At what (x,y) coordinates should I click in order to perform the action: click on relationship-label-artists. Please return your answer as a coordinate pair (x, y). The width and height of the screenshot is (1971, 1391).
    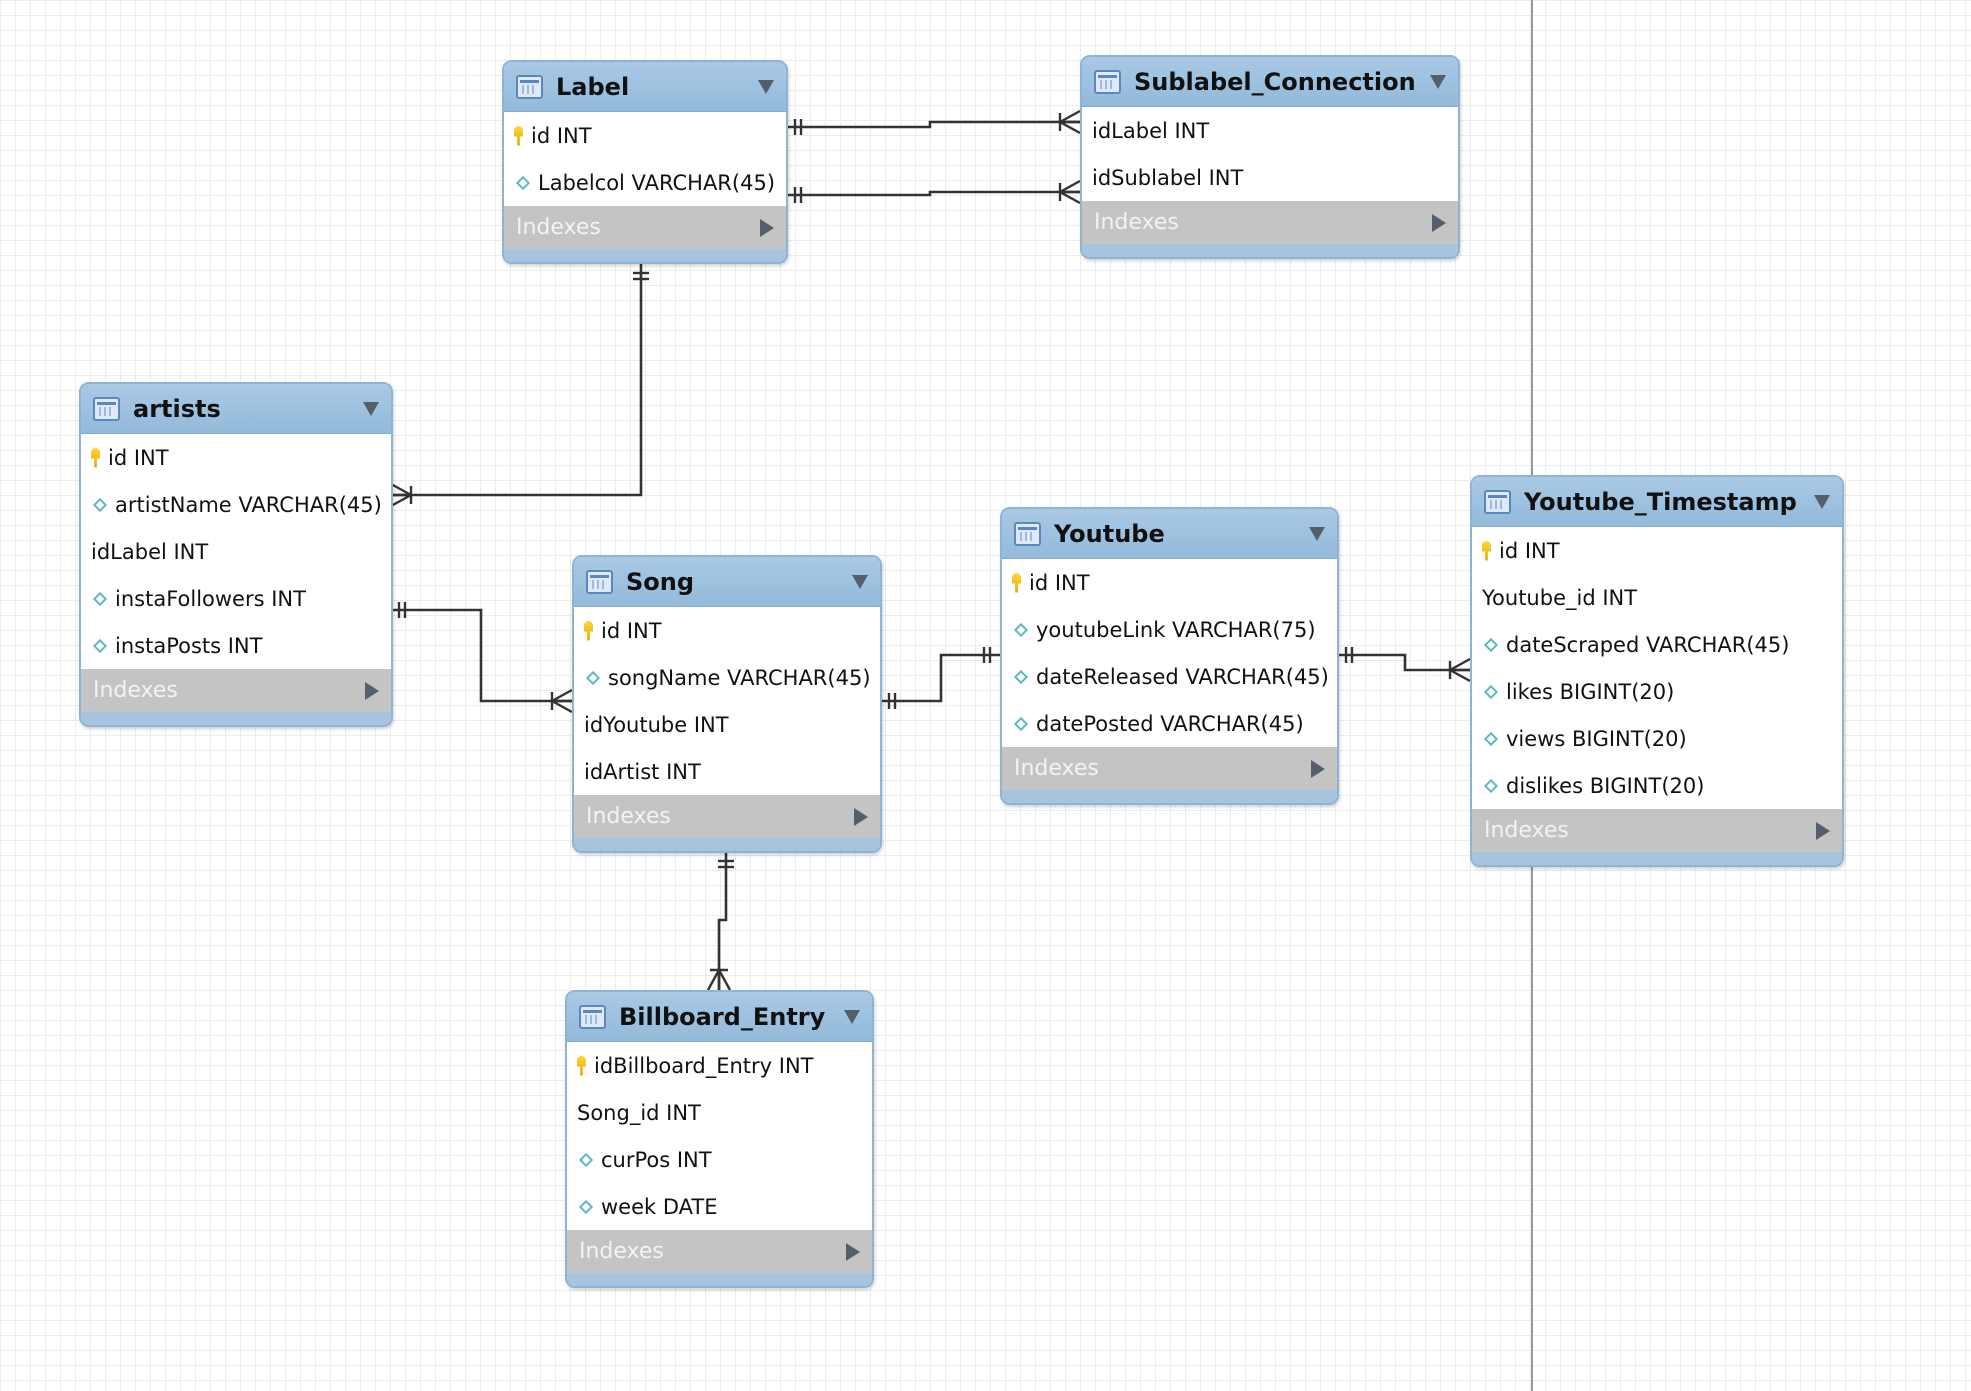
    Looking at the image, I should click on (517, 380).